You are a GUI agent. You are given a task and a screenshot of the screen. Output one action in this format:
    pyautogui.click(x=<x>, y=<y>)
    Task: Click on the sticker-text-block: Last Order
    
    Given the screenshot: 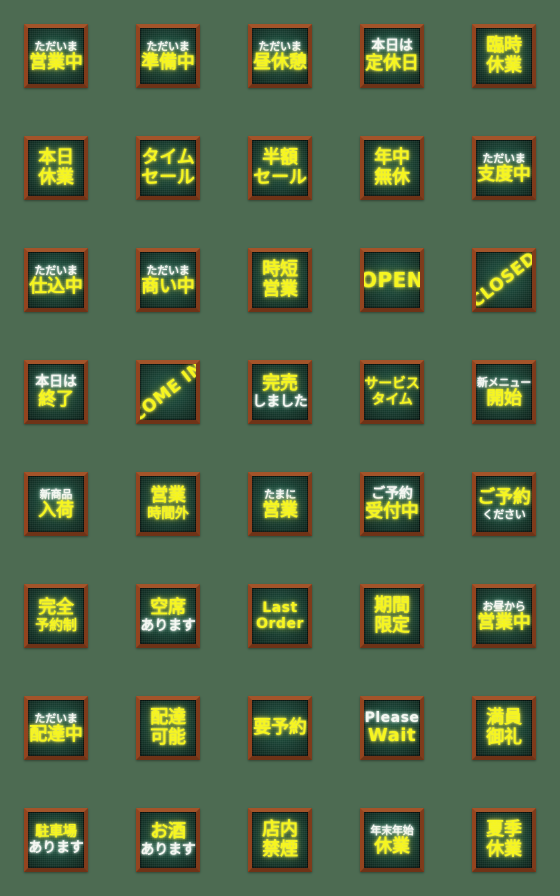 What is the action you would take?
    pyautogui.click(x=280, y=616)
    